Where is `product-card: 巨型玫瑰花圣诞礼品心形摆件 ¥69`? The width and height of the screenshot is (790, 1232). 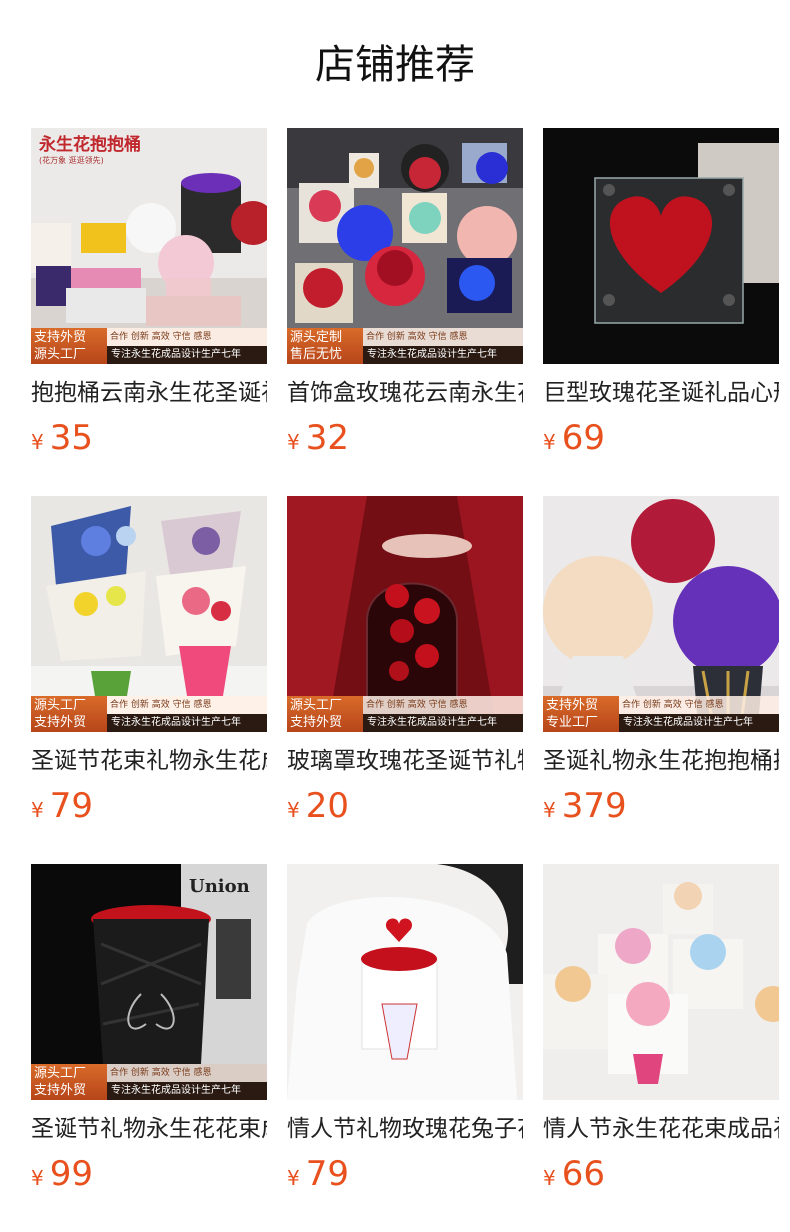
product-card: 巨型玫瑰花圣诞礼品心形摆件 ¥69 is located at coordinates (661, 293).